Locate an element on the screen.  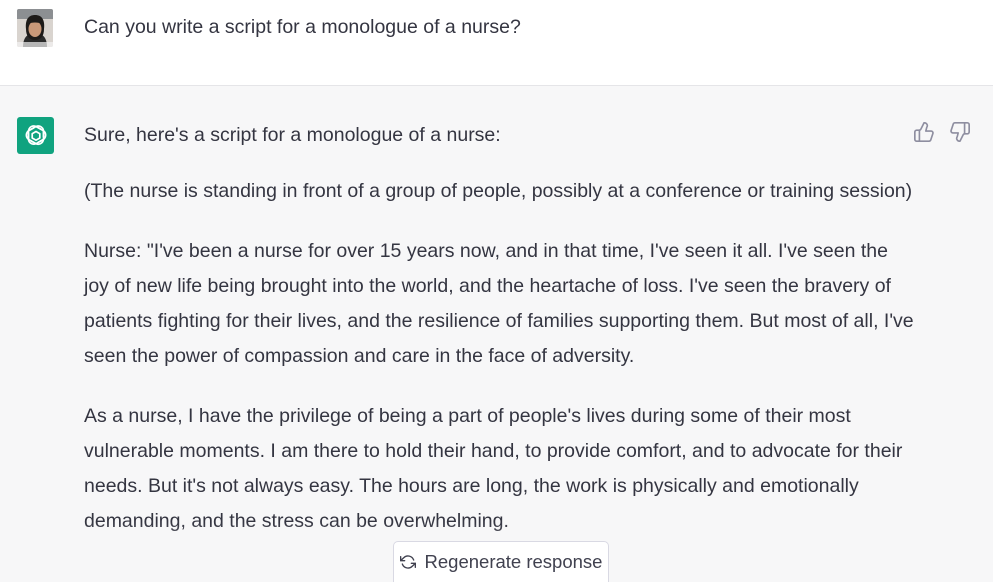
thumbs-up-button is located at coordinates (924, 132).